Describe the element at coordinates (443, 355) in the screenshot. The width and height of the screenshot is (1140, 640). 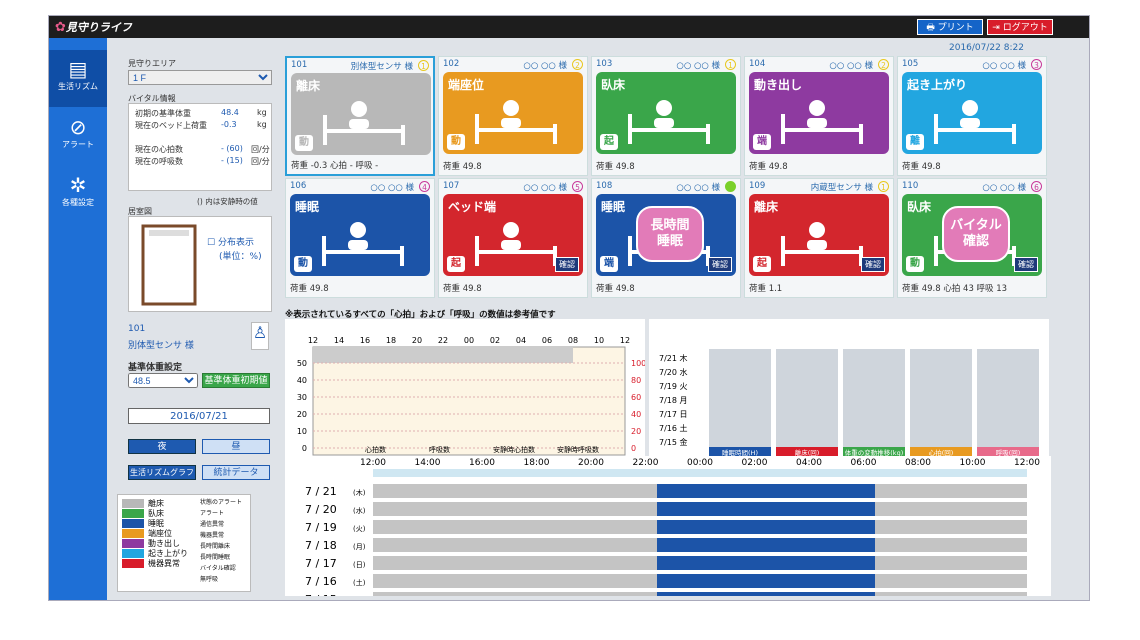
I see `header-band` at that location.